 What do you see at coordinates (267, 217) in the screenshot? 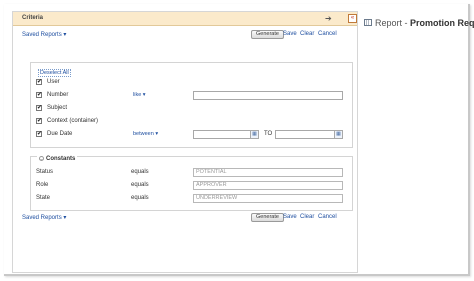
I see `generate-button-bottom: Generate` at bounding box center [267, 217].